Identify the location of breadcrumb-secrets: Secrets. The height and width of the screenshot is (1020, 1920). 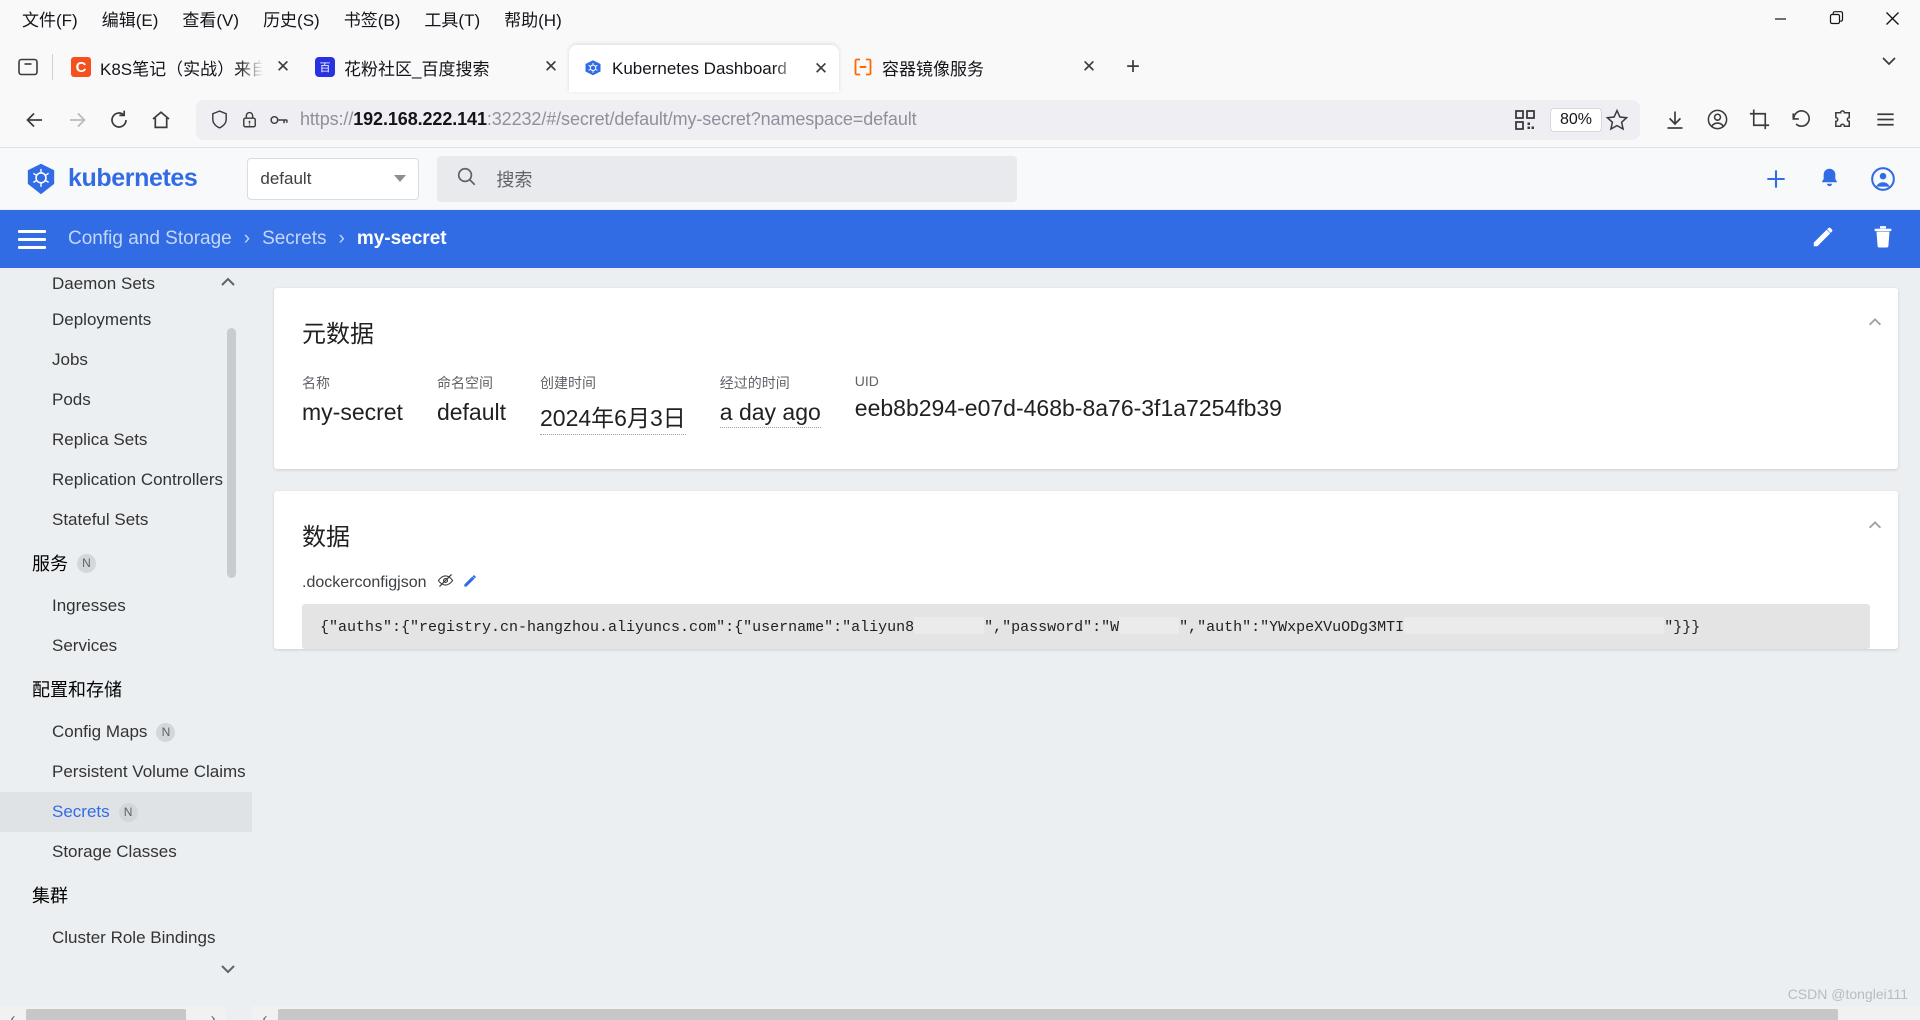
(294, 239).